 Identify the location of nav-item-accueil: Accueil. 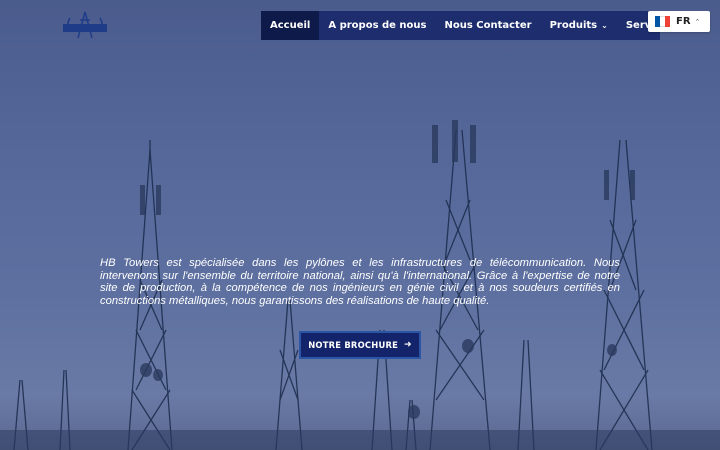
(290, 25).